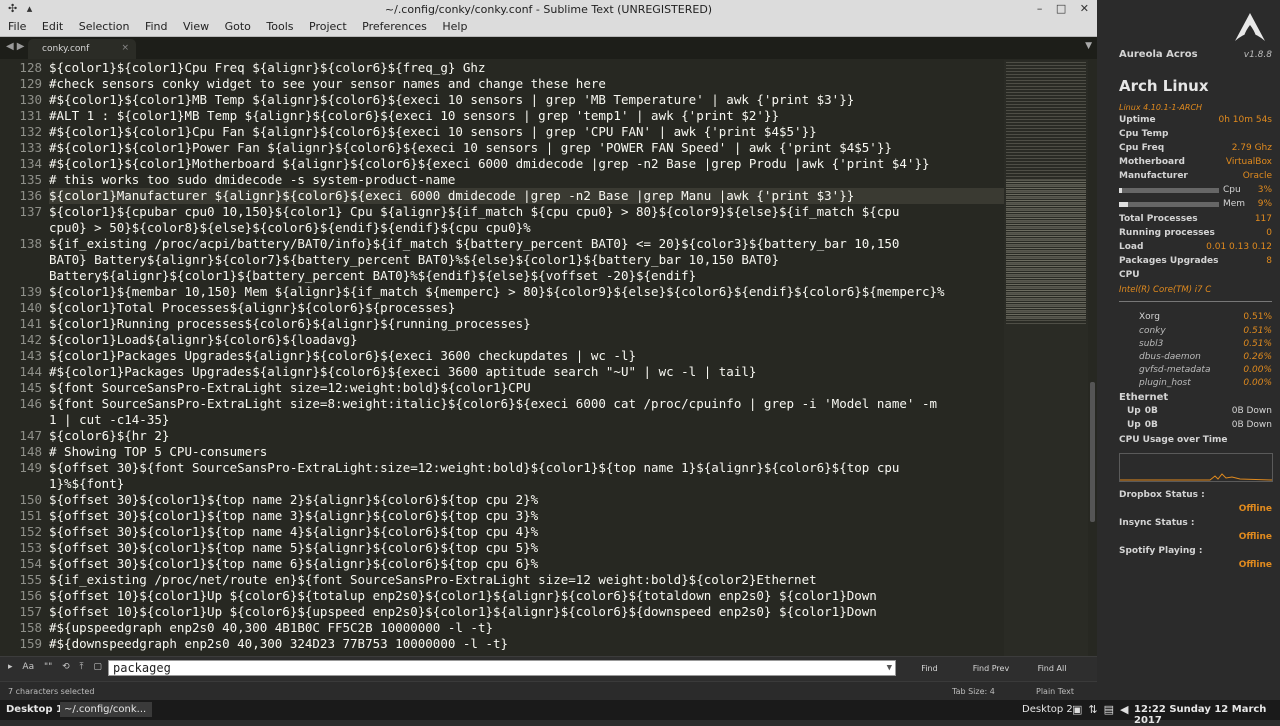 This screenshot has width=1280, height=726. What do you see at coordinates (1162, 495) in the screenshot?
I see `dropbox-status-label: Dropbox Status :` at bounding box center [1162, 495].